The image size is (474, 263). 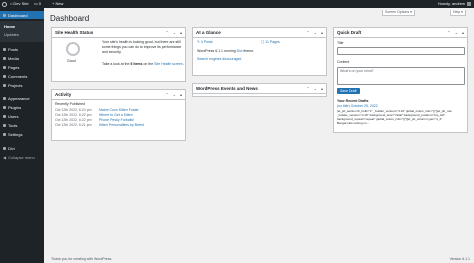 I want to click on page-title: Dashboard, so click(x=70, y=18).